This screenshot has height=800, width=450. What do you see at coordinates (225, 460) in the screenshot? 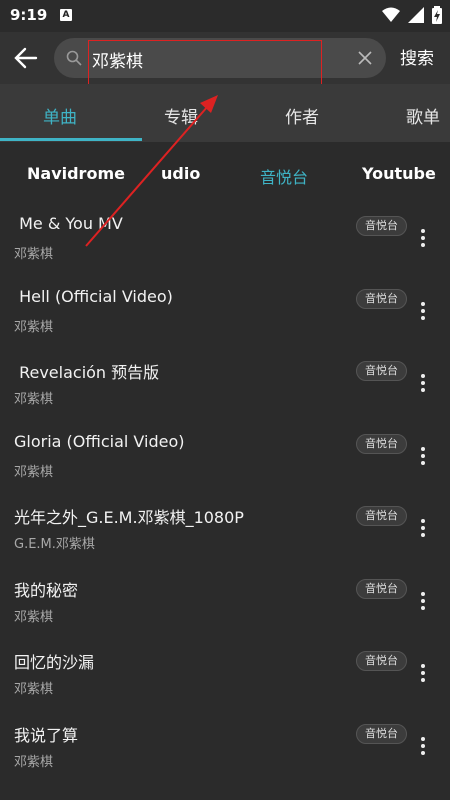
I see `list-item: Gloria (Official Video) 邓紫棋 音悦台` at bounding box center [225, 460].